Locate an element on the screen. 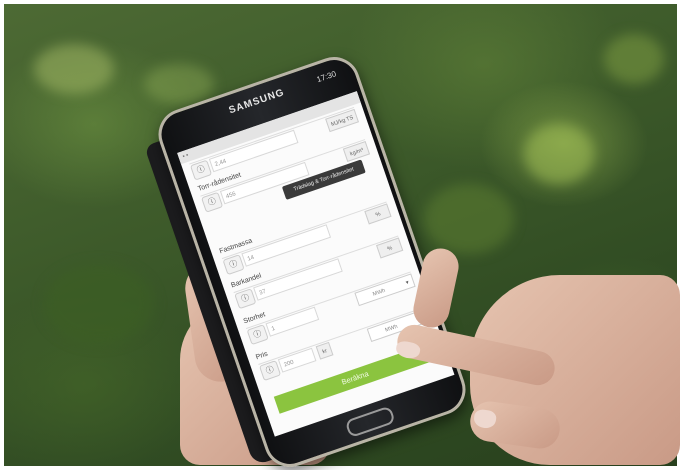 This screenshot has height=470, width=681. fastmassa-input: 14 is located at coordinates (286, 245).